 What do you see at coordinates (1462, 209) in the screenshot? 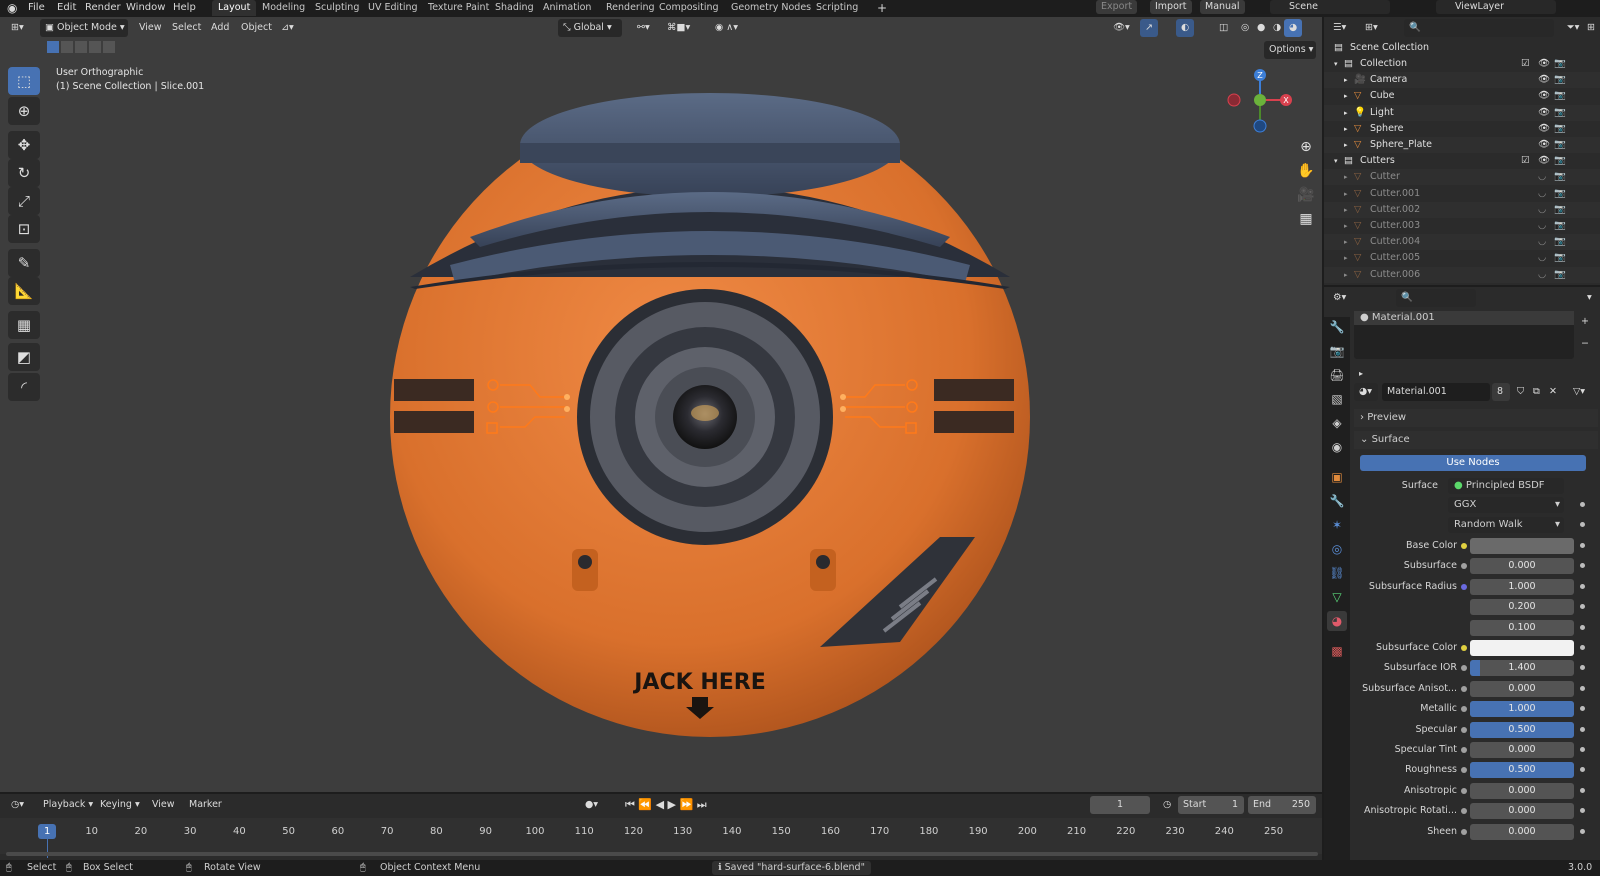
I see `outliner-row-cutter-002: ▸ ▽ Cutter.002 ◡ 📷` at bounding box center [1462, 209].